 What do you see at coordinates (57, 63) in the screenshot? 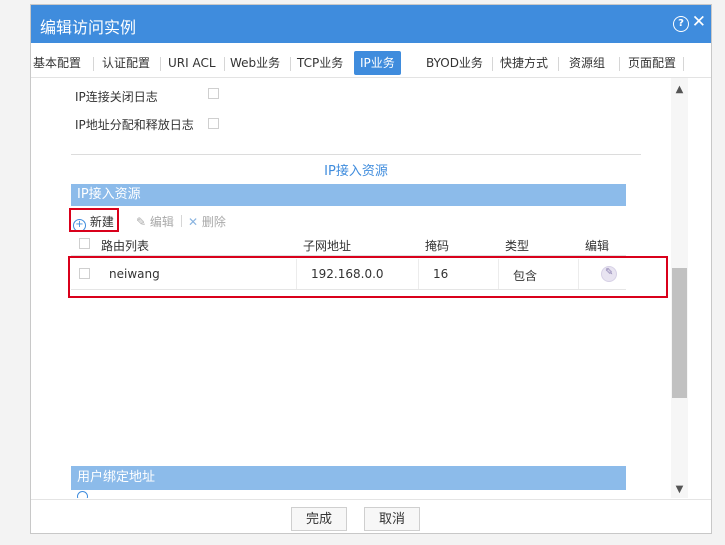
I see `tab-basic-config: 基本配置` at bounding box center [57, 63].